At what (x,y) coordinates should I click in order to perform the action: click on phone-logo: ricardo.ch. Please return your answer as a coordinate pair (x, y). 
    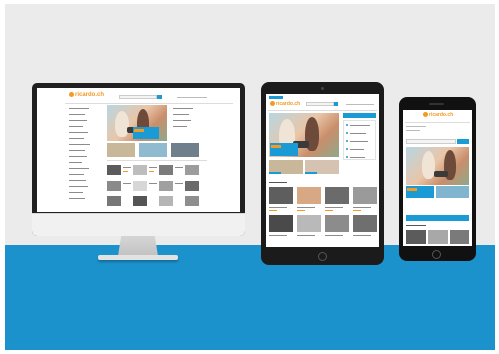
    Looking at the image, I should click on (438, 115).